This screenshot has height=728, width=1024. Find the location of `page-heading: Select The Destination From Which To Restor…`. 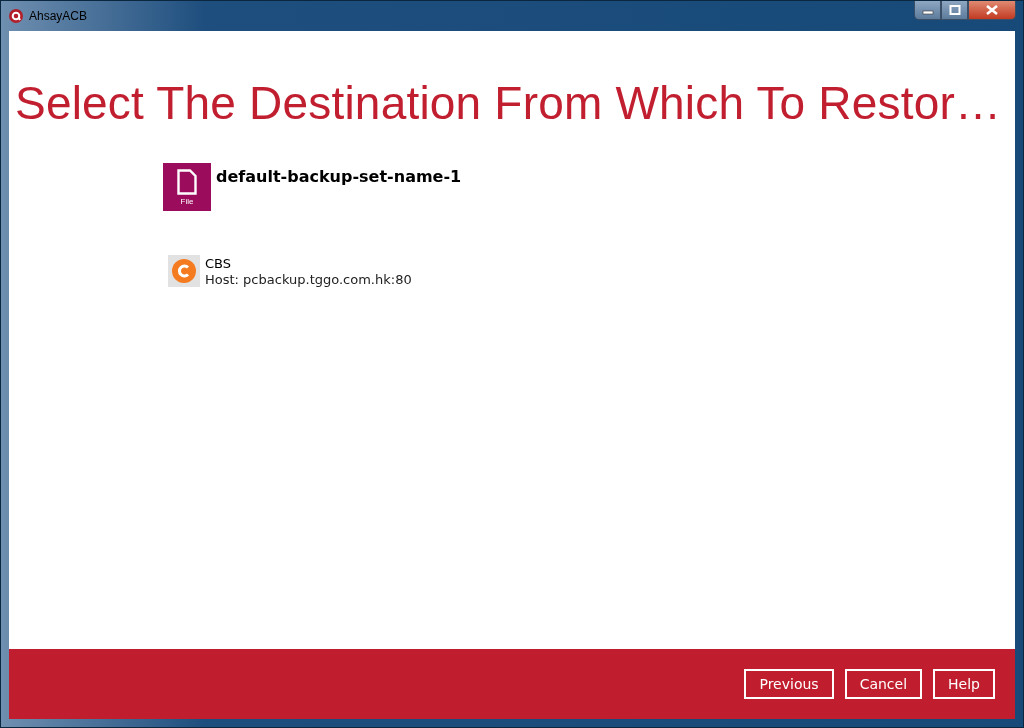

page-heading: Select The Destination From Which To Restor… is located at coordinates (509, 103).